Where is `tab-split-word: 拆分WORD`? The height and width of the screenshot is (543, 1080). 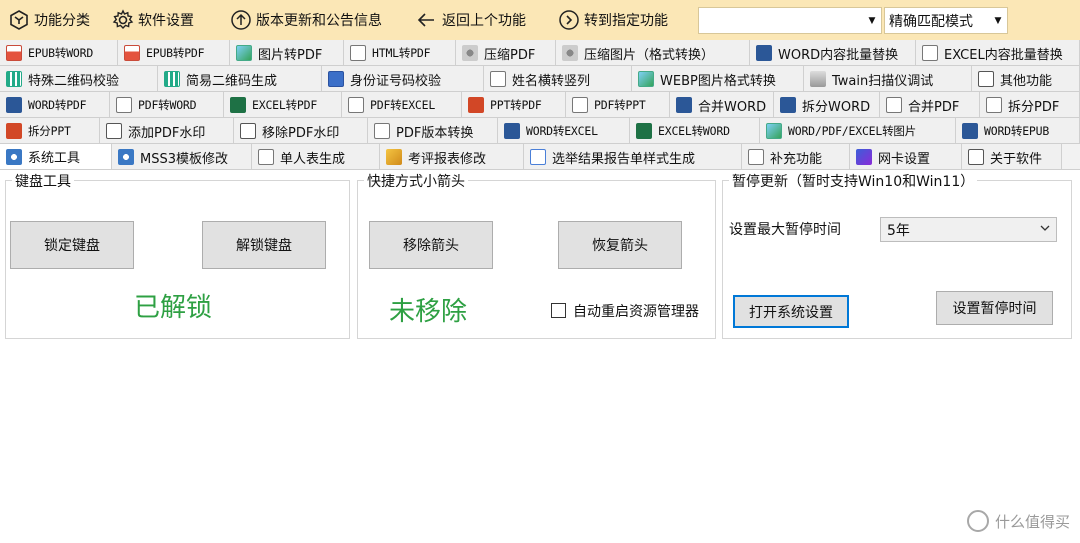 tab-split-word: 拆分WORD is located at coordinates (827, 104).